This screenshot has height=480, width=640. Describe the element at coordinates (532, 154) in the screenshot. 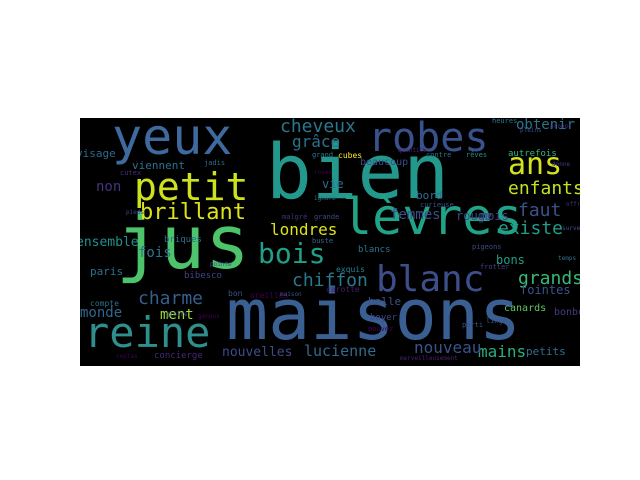

I see `word-autrefois: autrefois` at that location.